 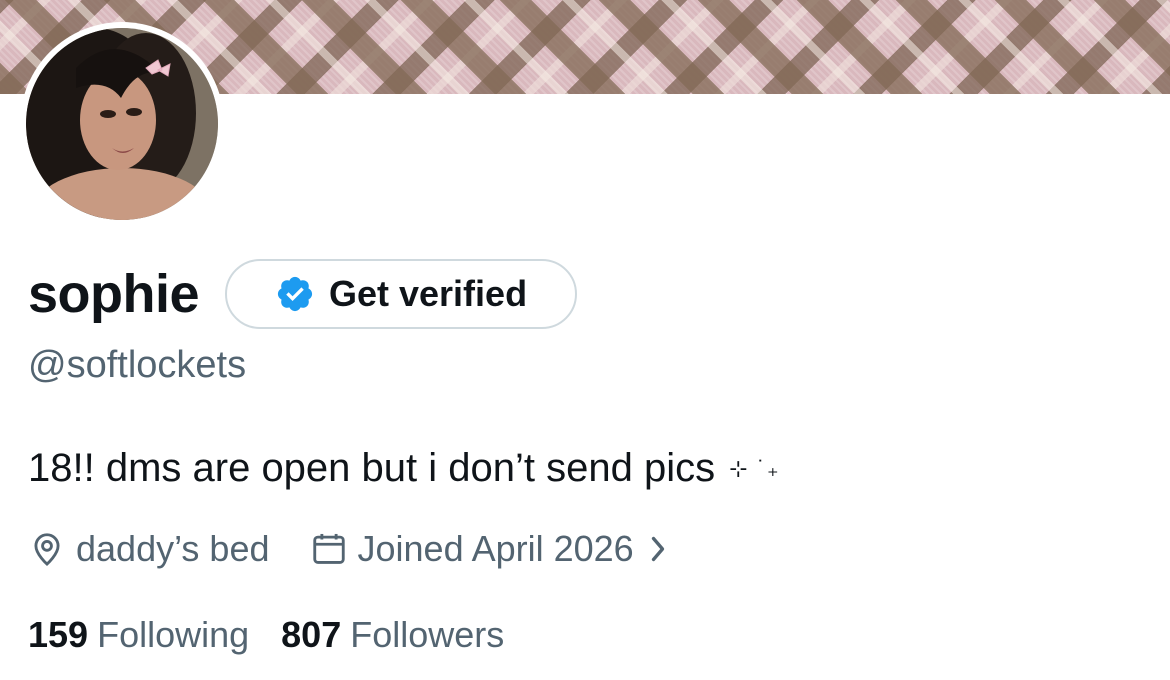 I want to click on calendar-icon, so click(x=328, y=548).